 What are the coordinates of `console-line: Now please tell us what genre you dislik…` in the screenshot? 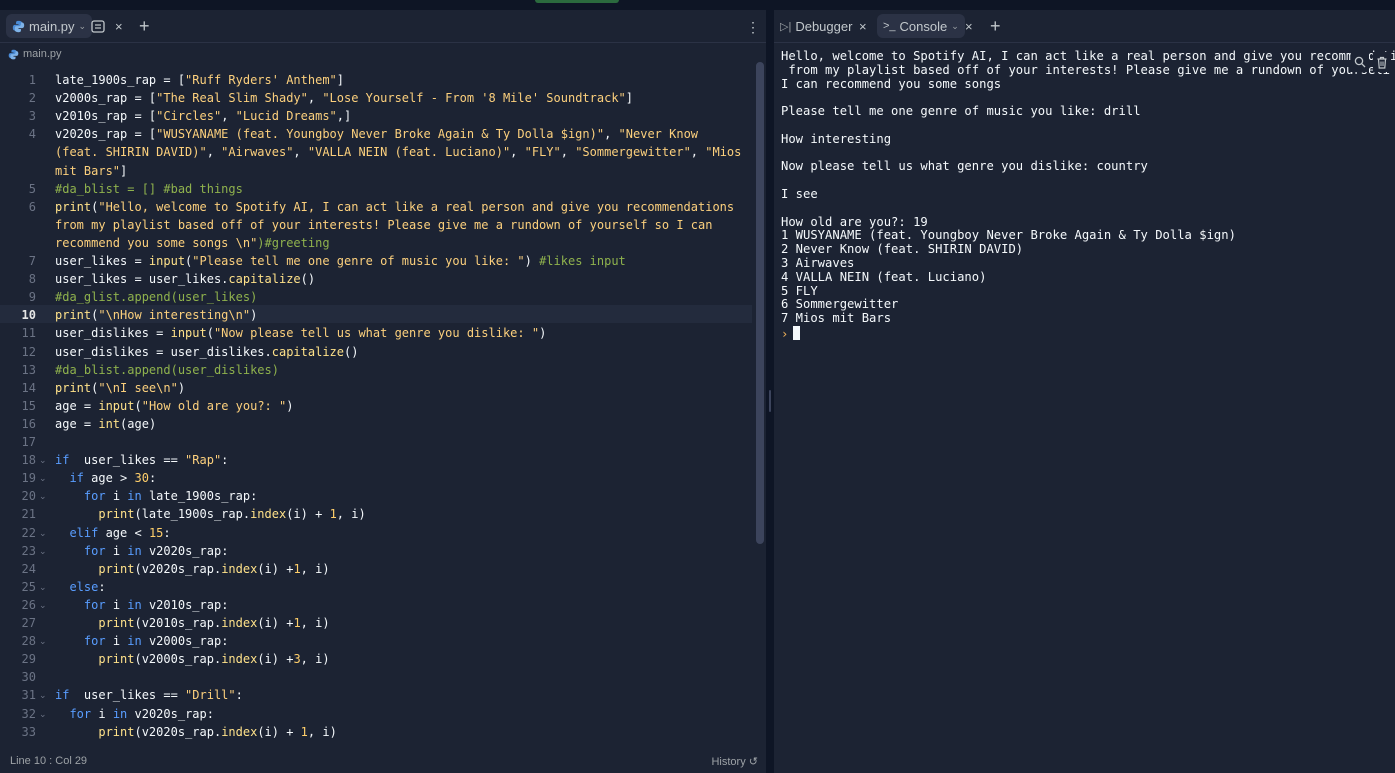 It's located at (964, 166).